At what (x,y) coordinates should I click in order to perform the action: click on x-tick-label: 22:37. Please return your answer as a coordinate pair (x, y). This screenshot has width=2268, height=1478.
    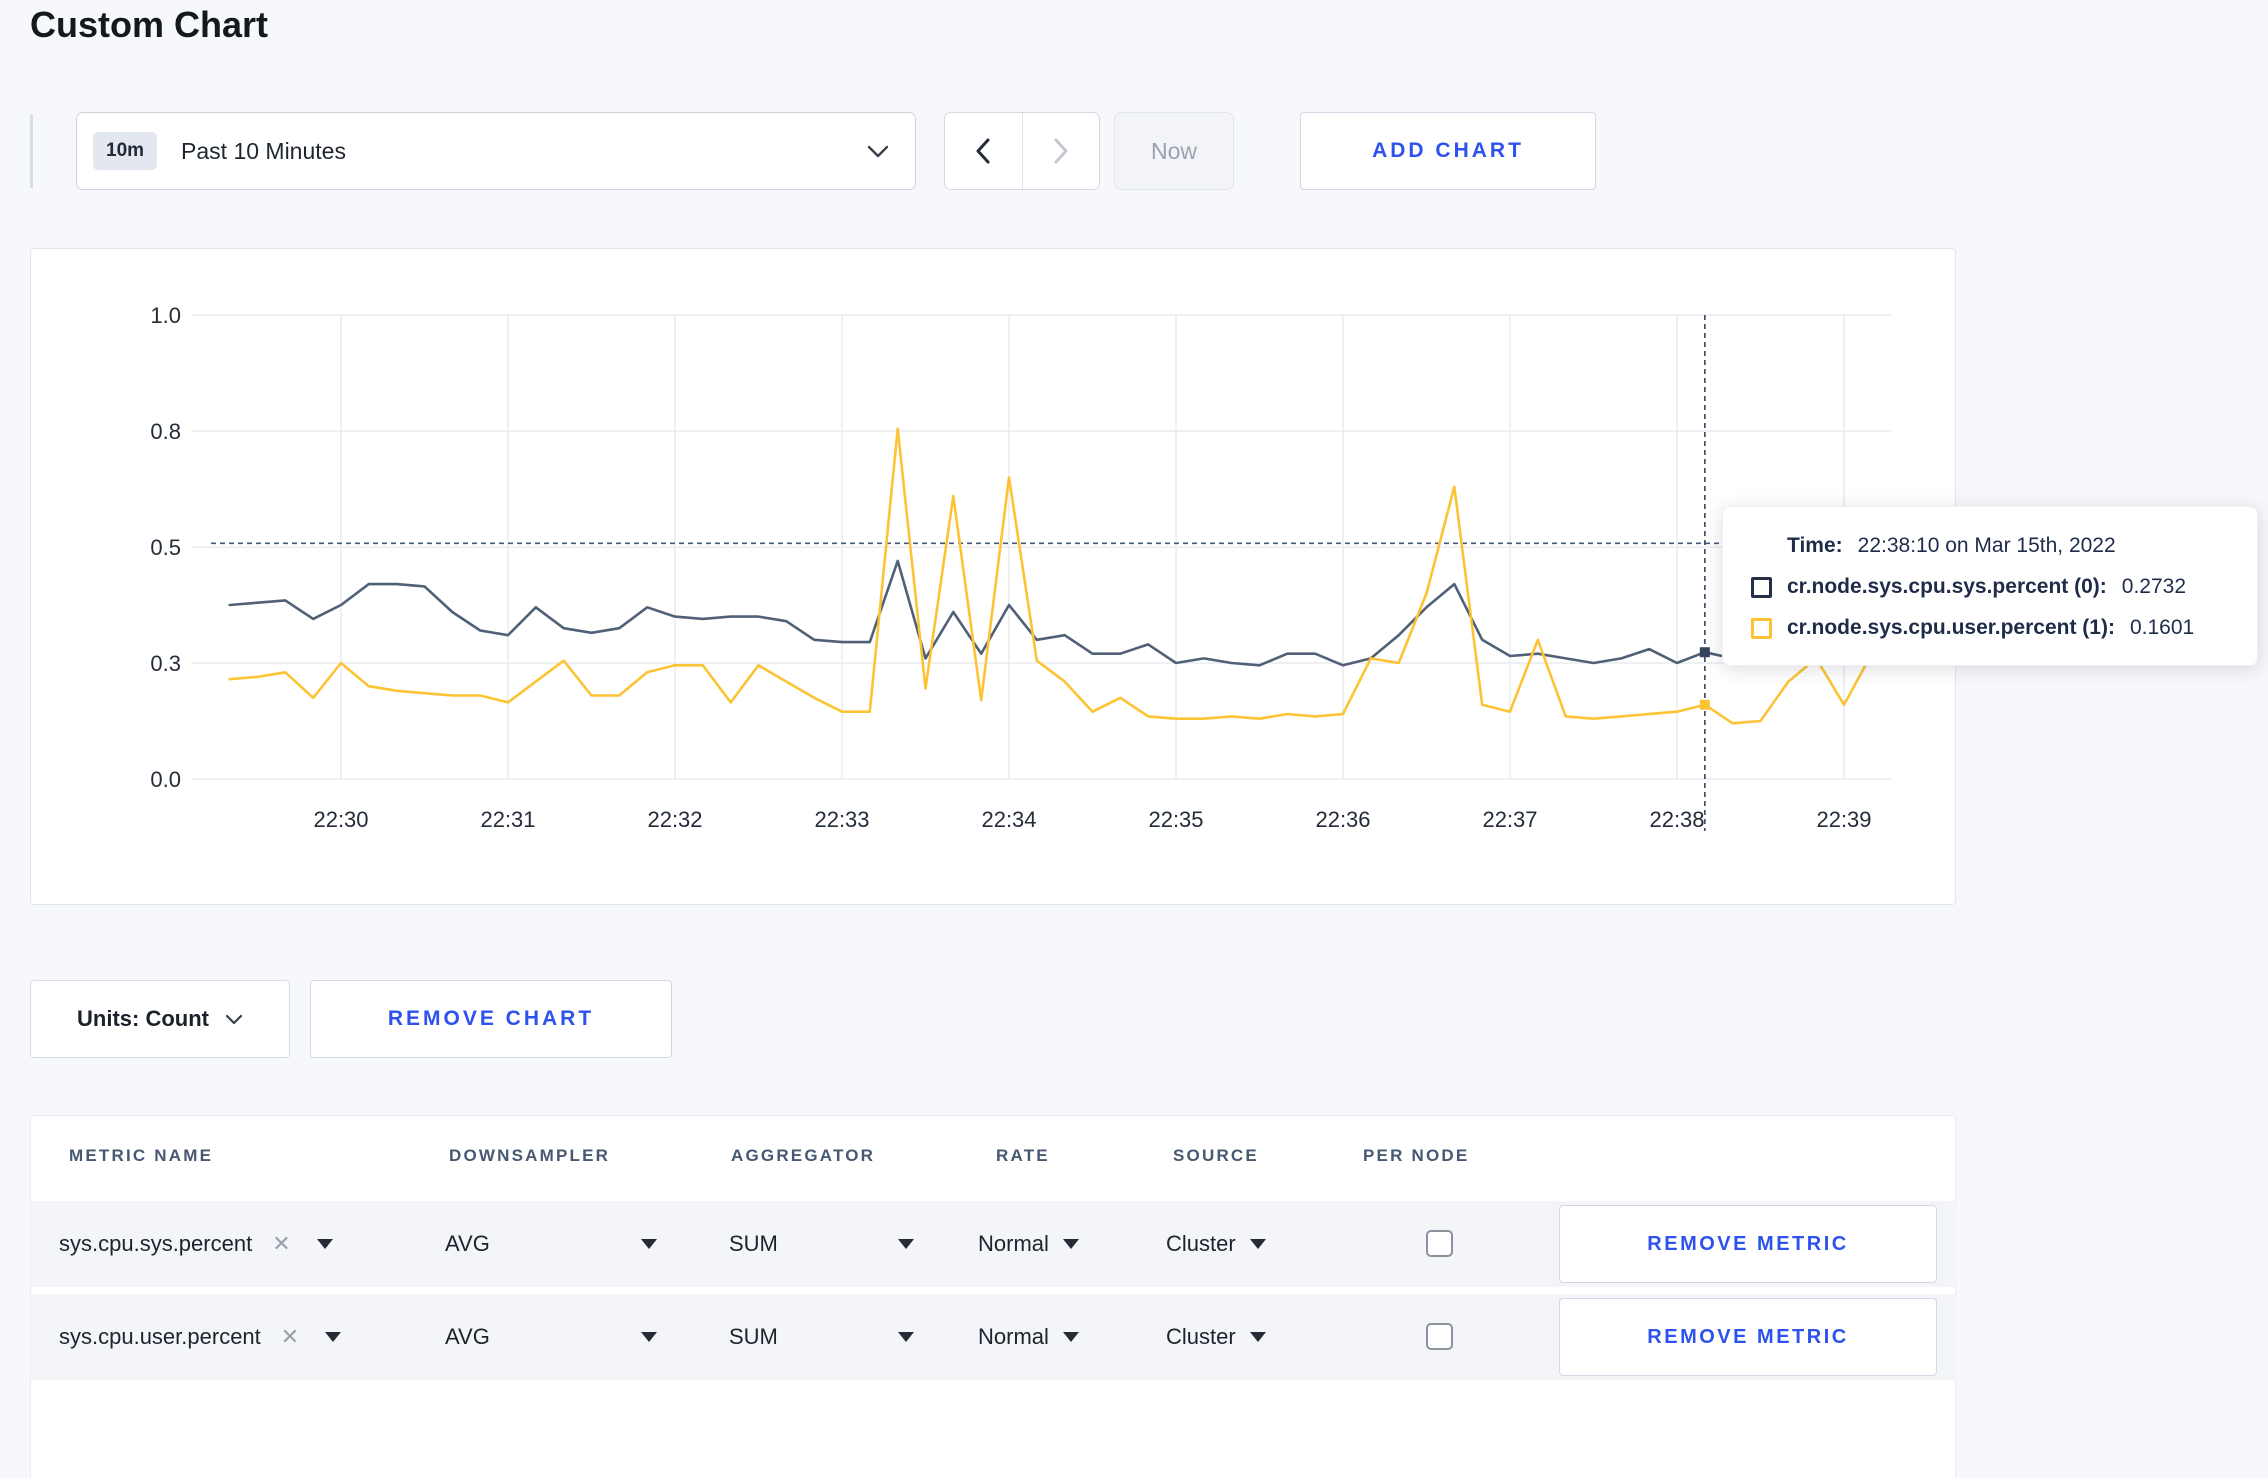
    Looking at the image, I should click on (1509, 819).